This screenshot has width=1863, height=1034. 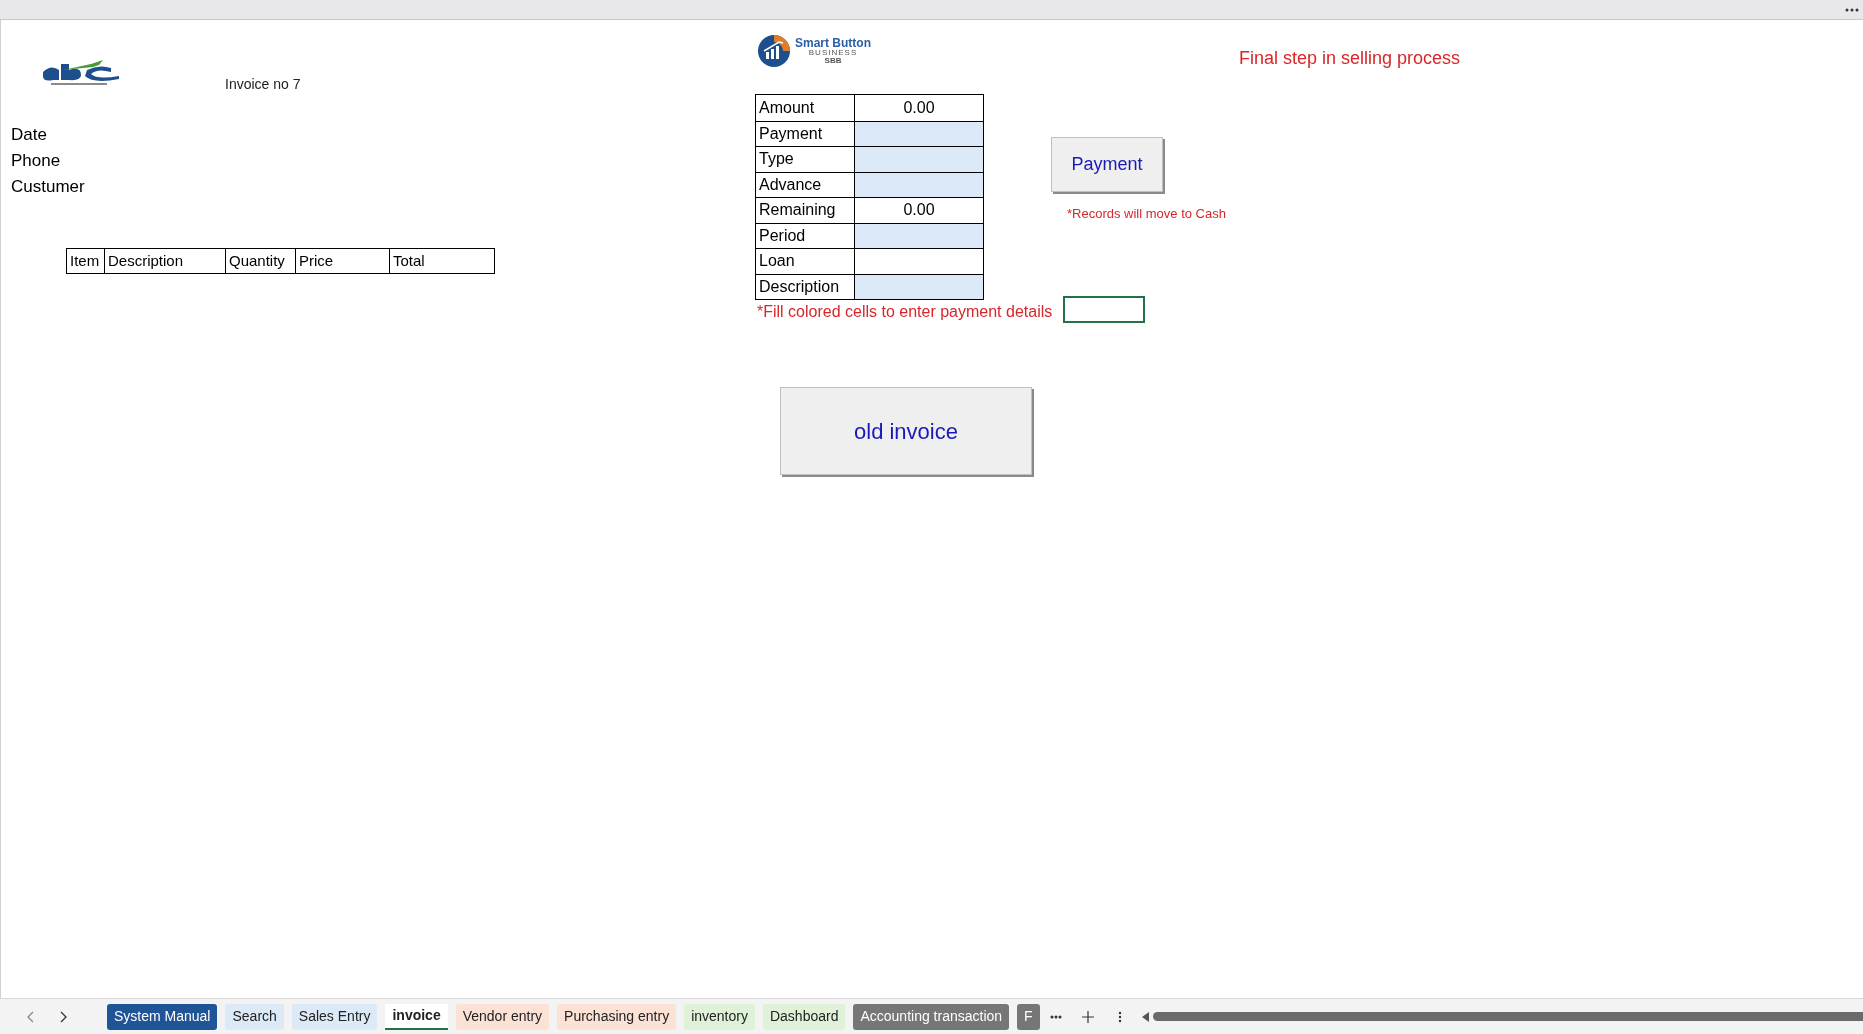 I want to click on sheet-tab: inventory, so click(x=719, y=1016).